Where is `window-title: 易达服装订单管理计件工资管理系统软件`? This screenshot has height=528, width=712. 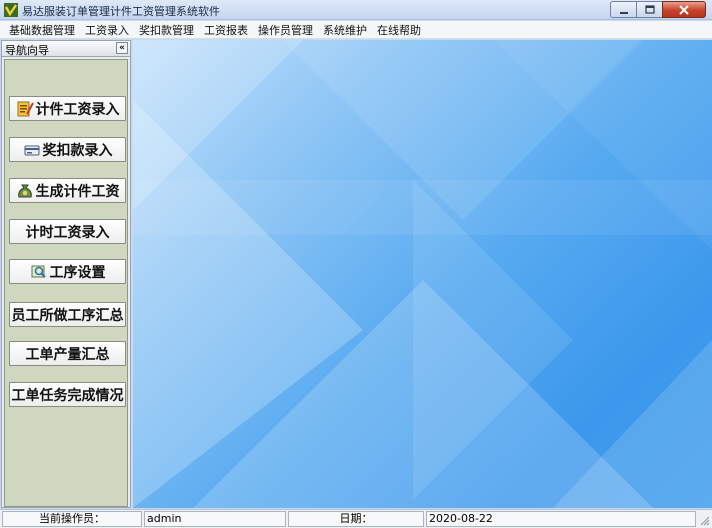
window-title: 易达服装订单管理计件工资管理系统软件 is located at coordinates (121, 11).